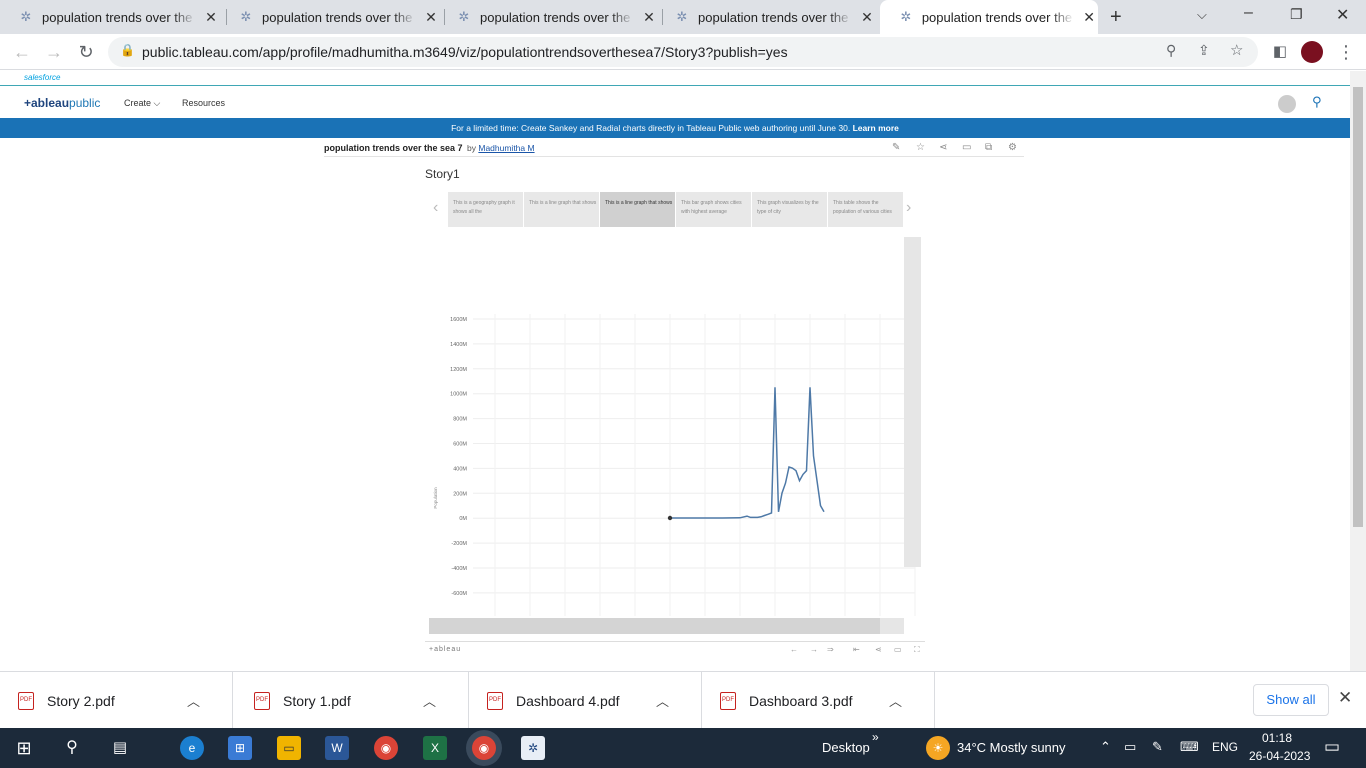 This screenshot has width=1366, height=768. I want to click on tableau-app-icon: ✲, so click(533, 748).